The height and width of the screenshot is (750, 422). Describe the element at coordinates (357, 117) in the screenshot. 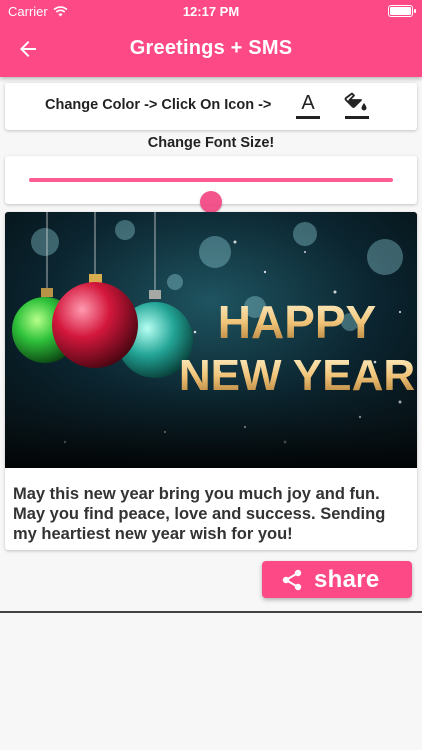

I see `fill-color-swatch` at that location.